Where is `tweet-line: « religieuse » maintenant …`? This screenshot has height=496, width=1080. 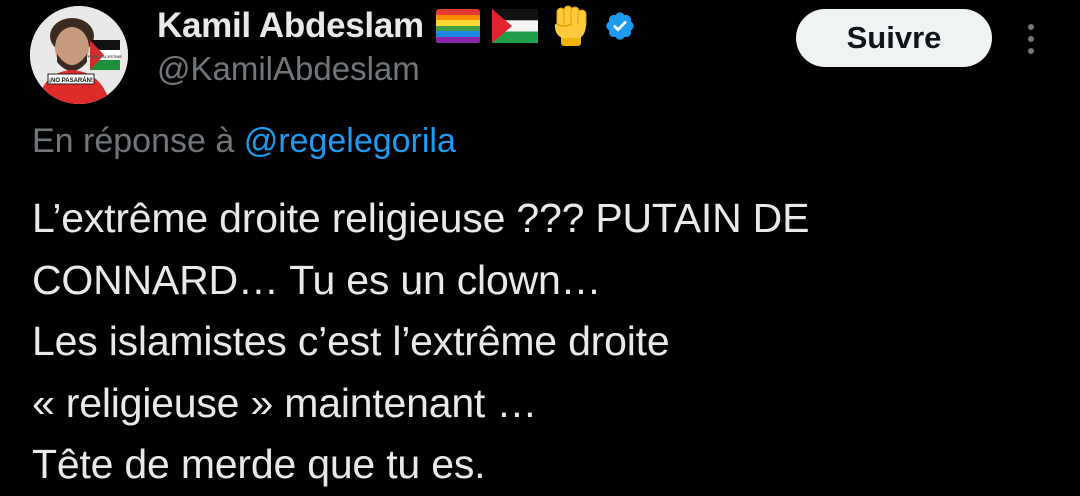
tweet-line: « religieuse » maintenant … is located at coordinates (285, 402).